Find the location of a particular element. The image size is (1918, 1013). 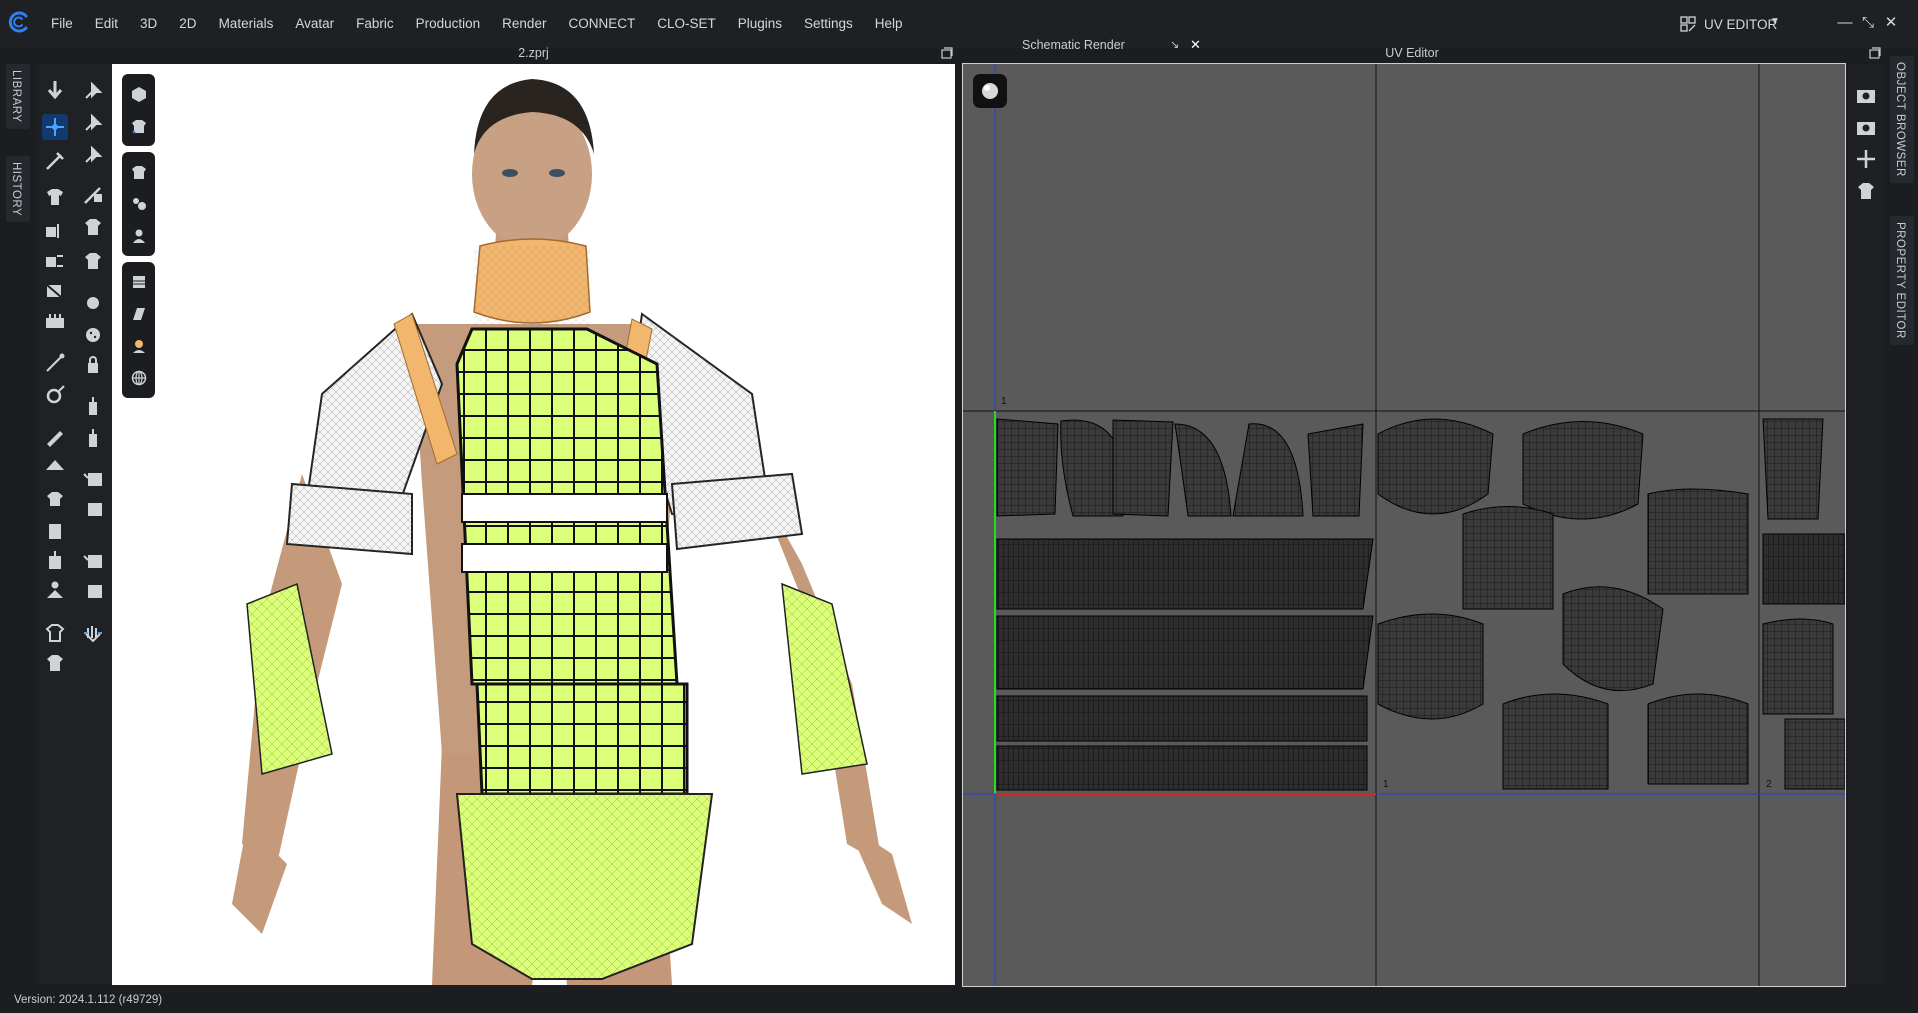

layer-icon is located at coordinates (55, 531).